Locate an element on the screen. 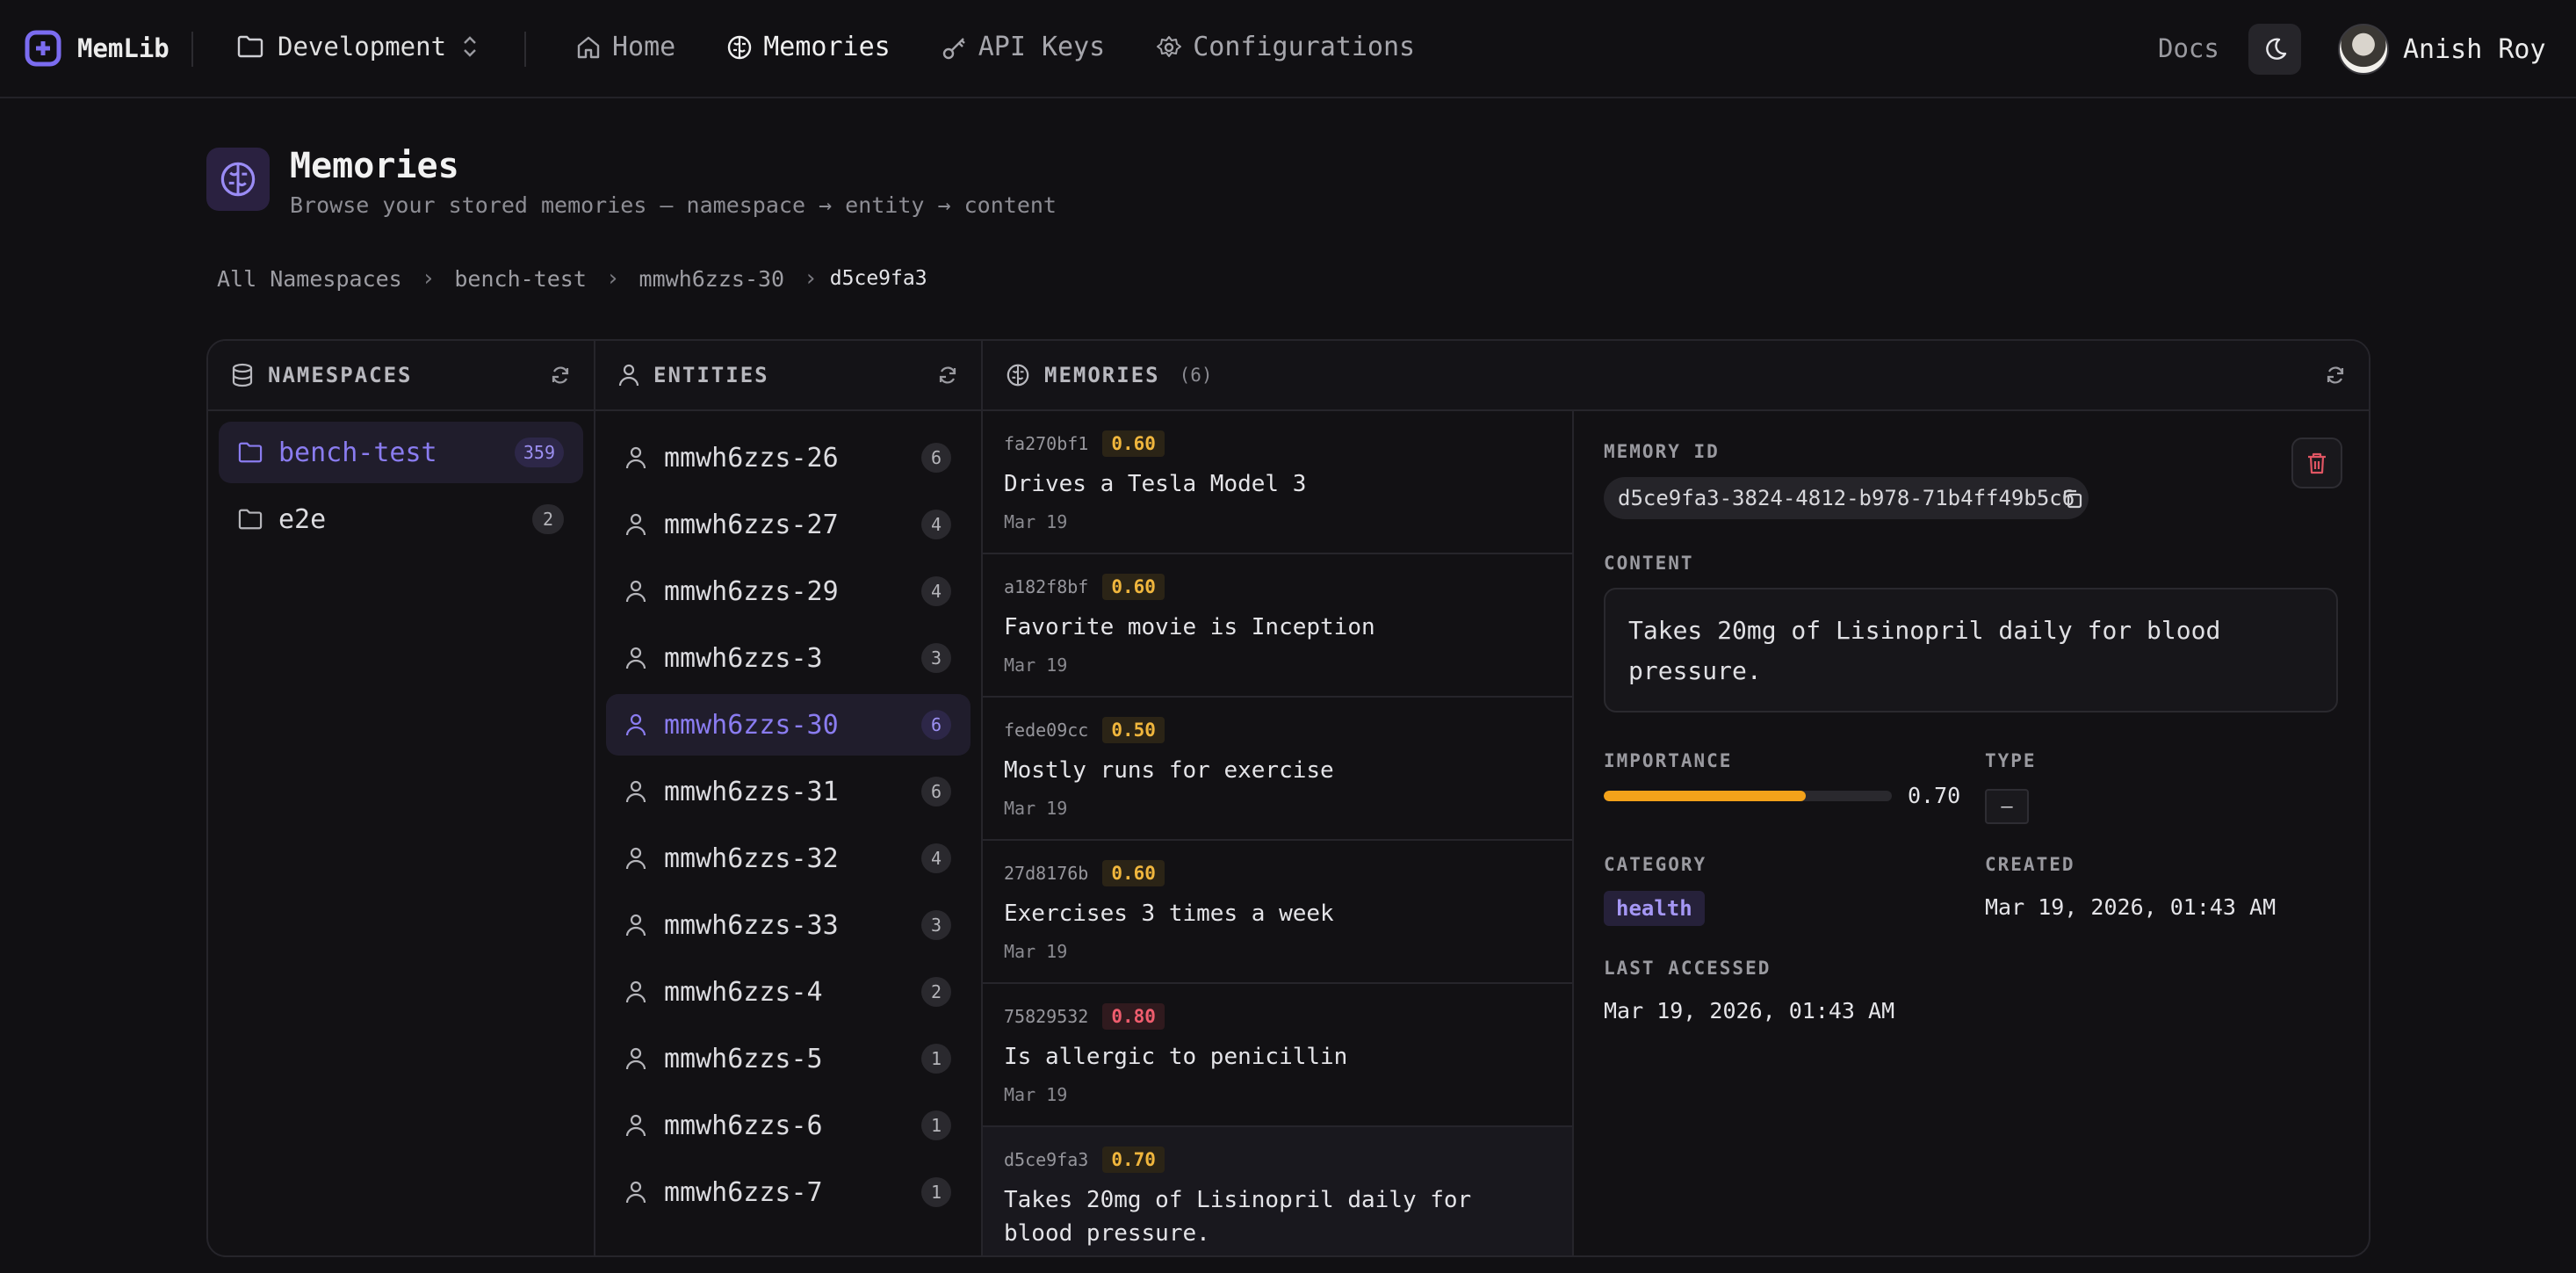 The image size is (2576, 1273). entity-name: mmwh6zzs-3 is located at coordinates (743, 658).